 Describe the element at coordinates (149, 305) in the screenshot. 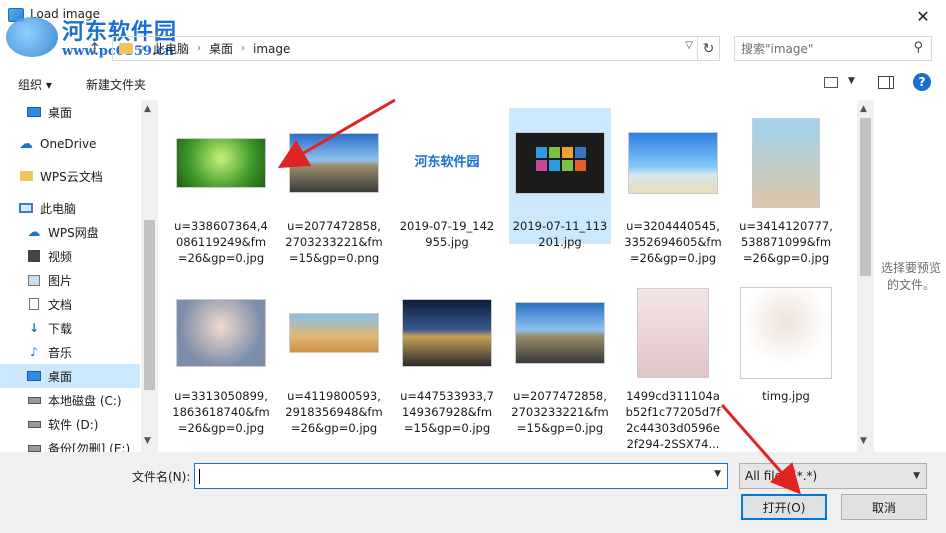

I see `sidebar-scroll-thumb` at that location.